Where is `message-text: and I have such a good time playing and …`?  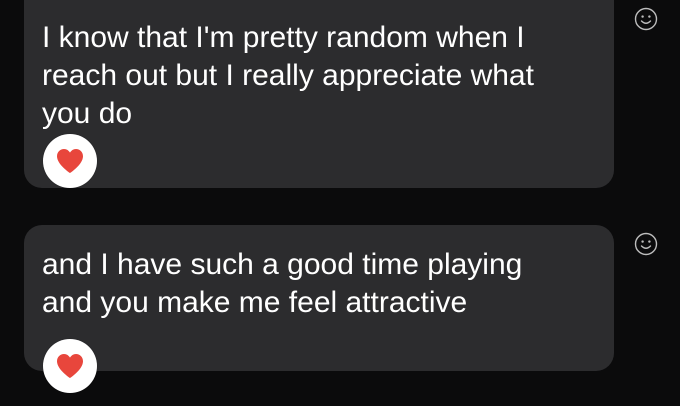 message-text: and I have such a good time playing and … is located at coordinates (282, 283).